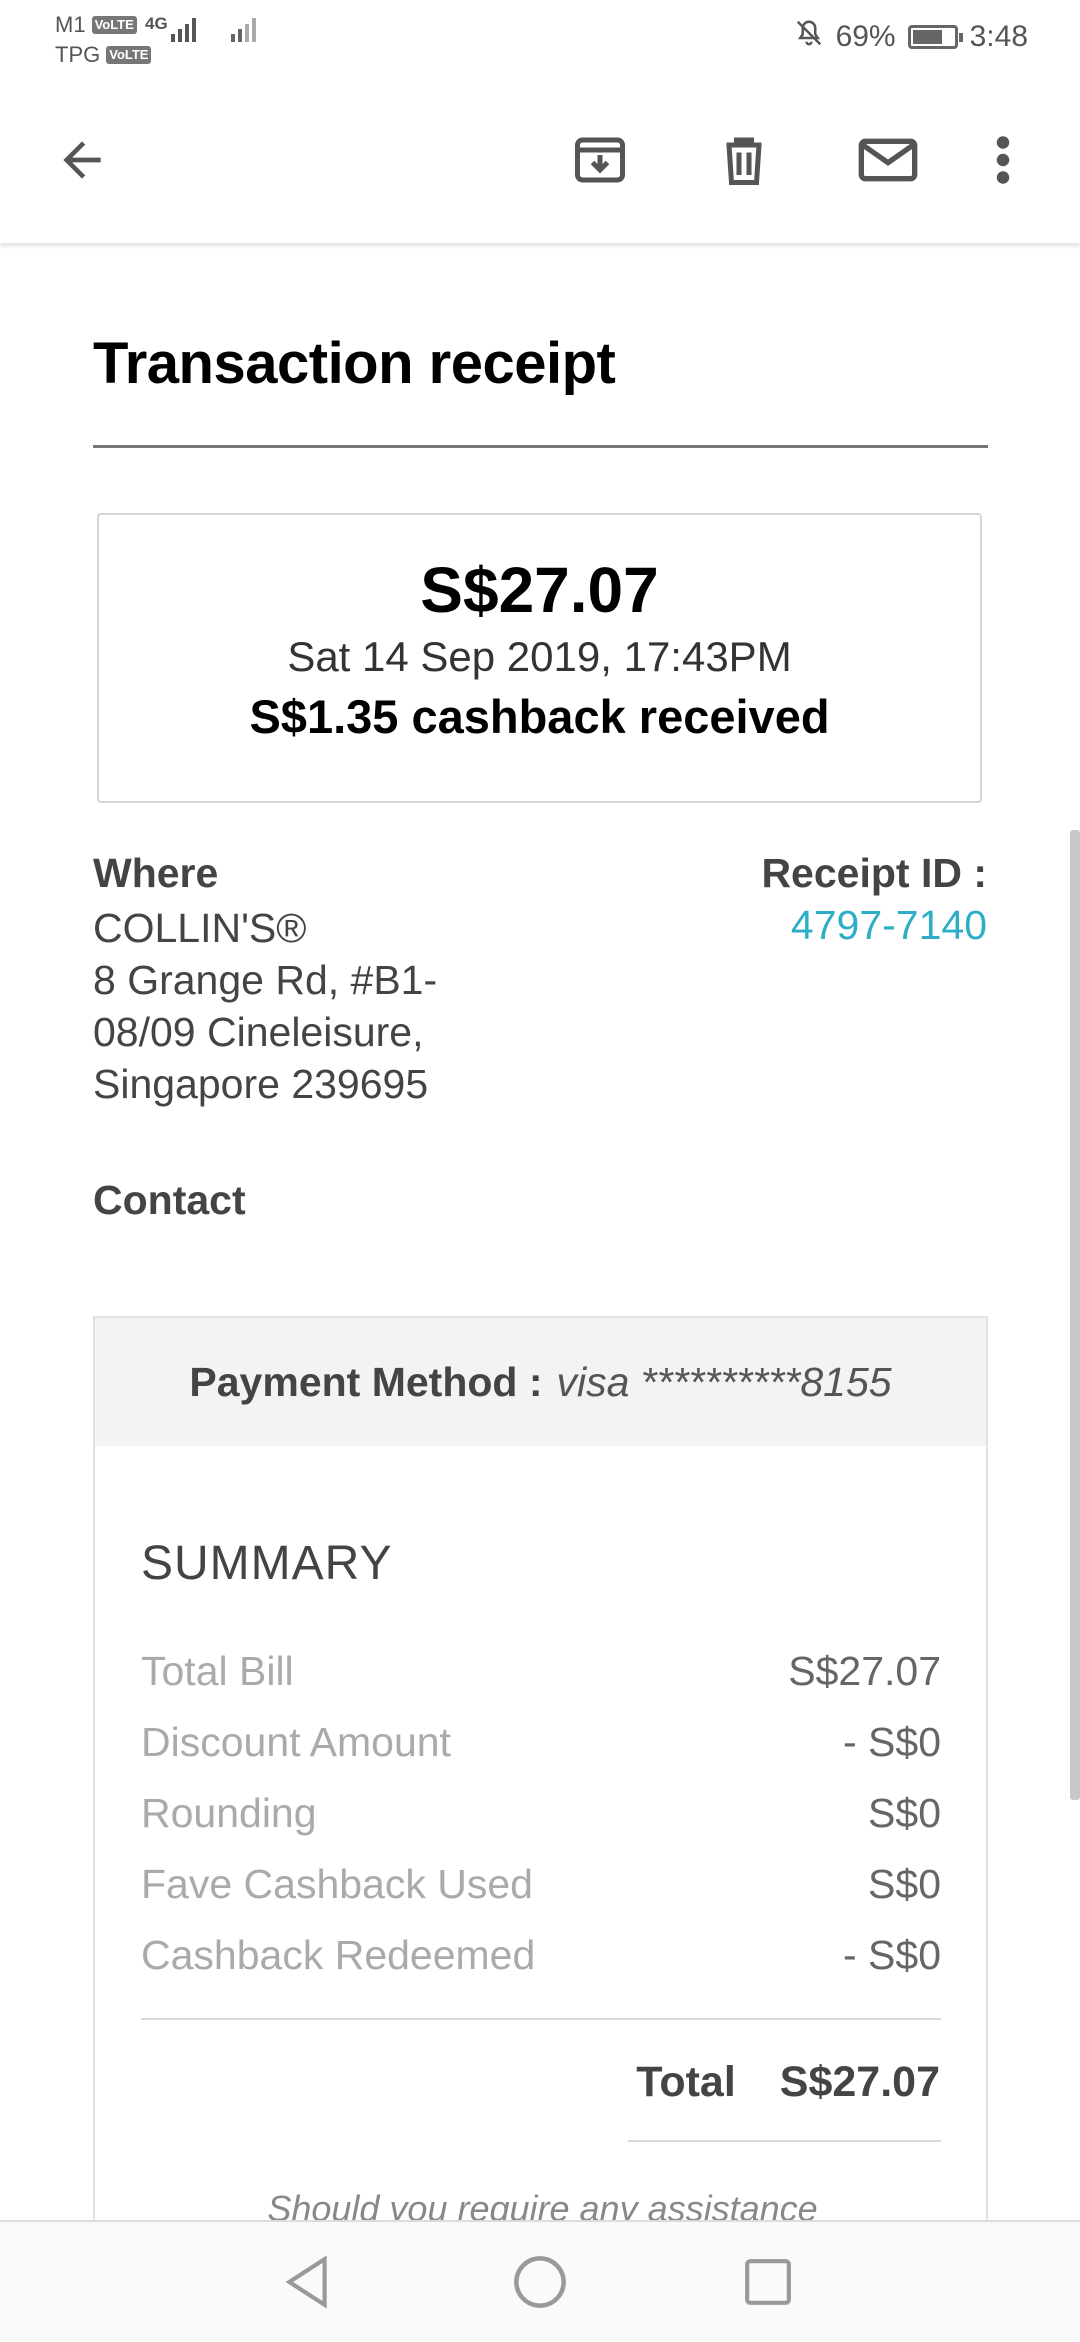 This screenshot has width=1080, height=2342. I want to click on summary-divider, so click(541, 2019).